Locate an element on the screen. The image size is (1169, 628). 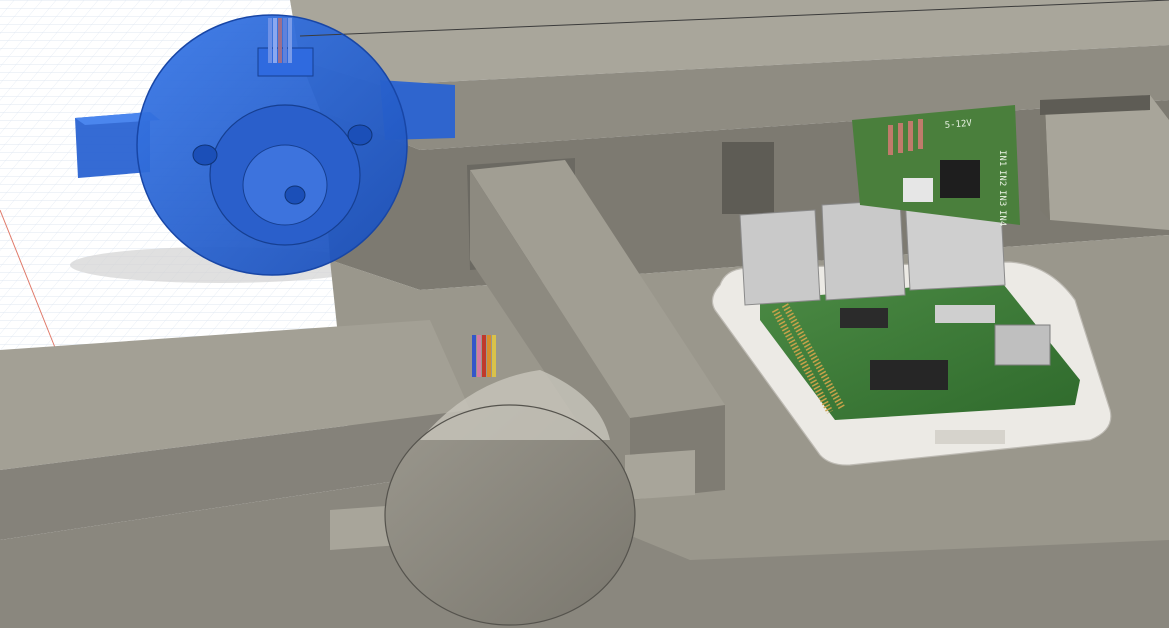
secondary-chip is located at coordinates (864, 318).